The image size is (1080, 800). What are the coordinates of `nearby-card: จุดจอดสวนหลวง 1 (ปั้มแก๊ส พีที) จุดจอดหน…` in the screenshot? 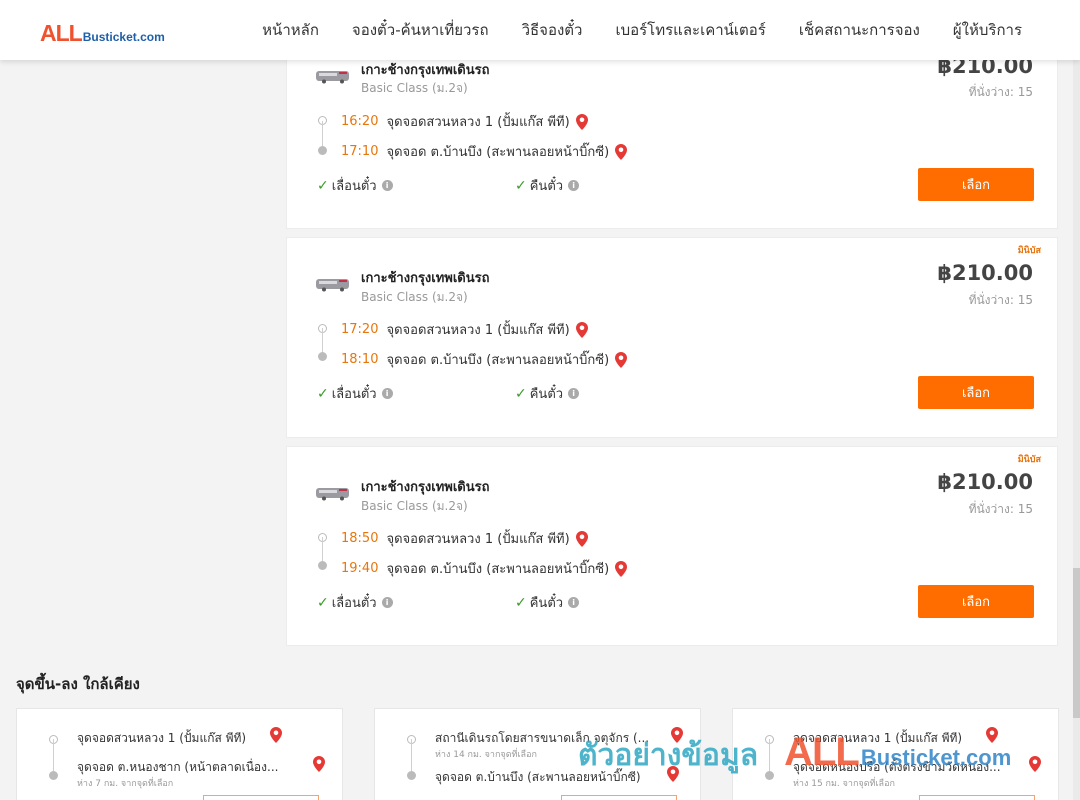 It's located at (895, 754).